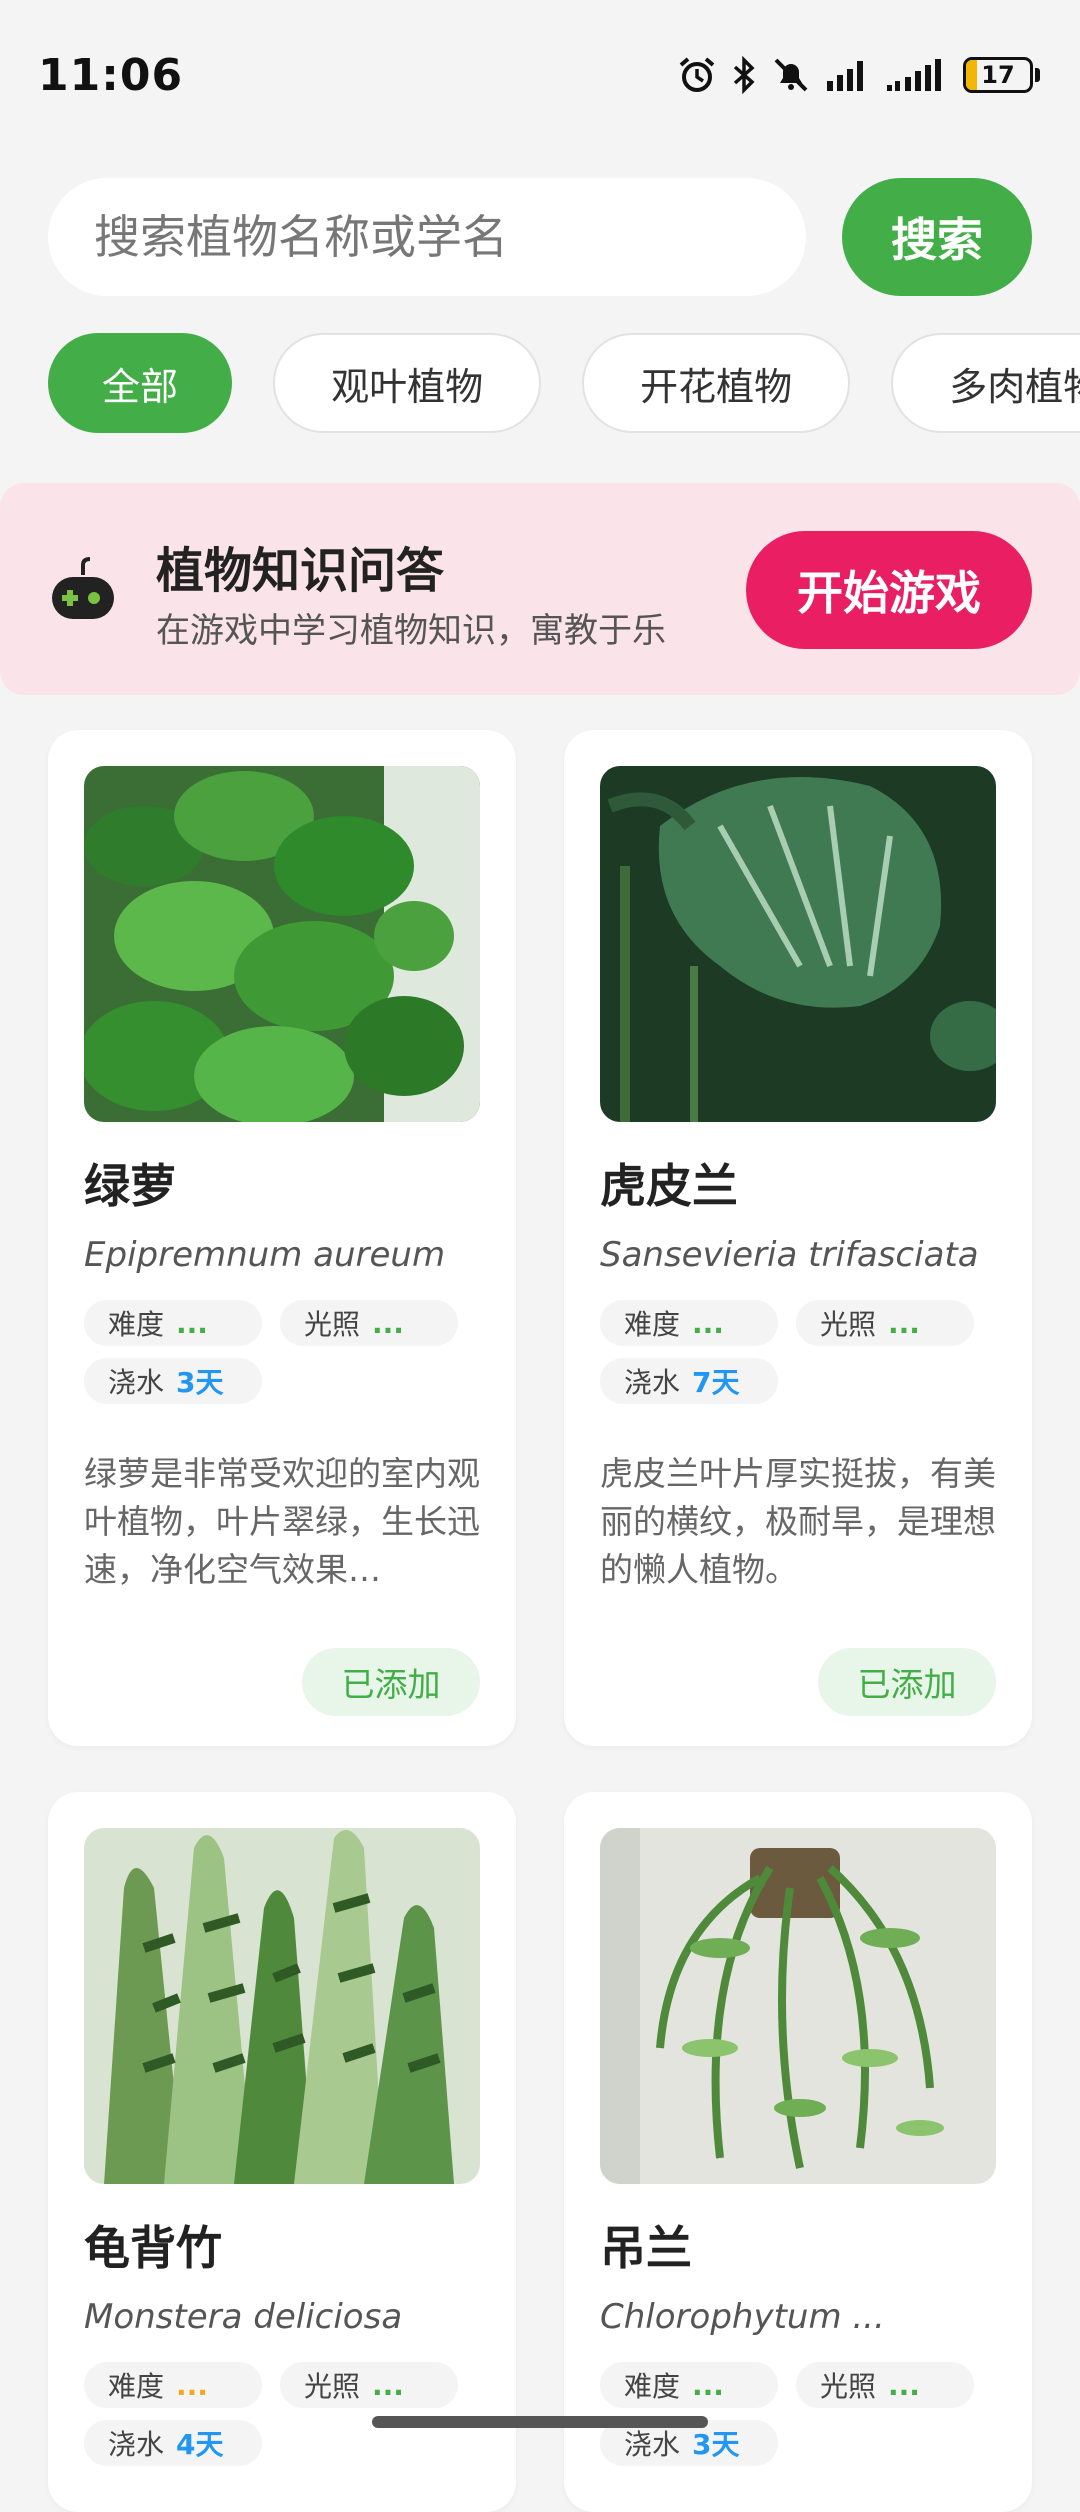  Describe the element at coordinates (798, 1521) in the screenshot. I see `plant-description: 虎皮兰叶片厚实挺拔，有美丽的横纹，极耐旱，是理想的懒人植物。` at that location.